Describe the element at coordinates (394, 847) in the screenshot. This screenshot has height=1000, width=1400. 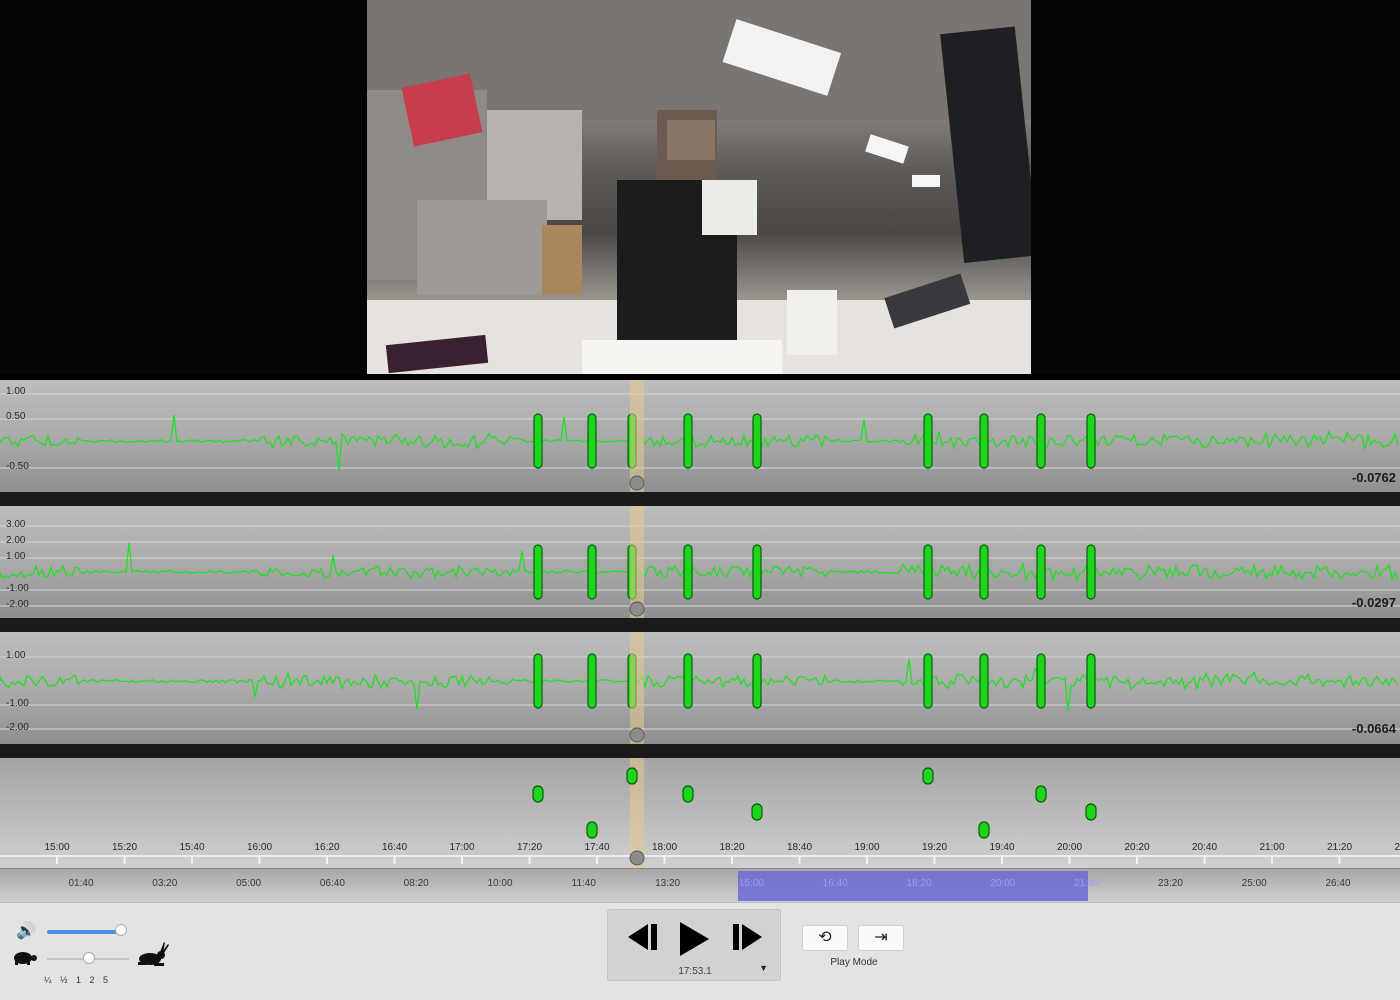
I see `time-label: 16:40` at that location.